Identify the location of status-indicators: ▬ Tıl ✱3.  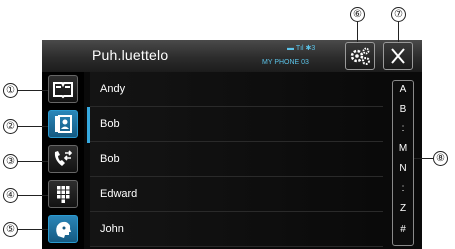
(301, 48).